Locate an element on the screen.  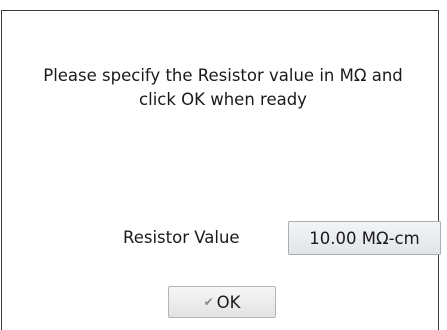
instruction-line-2: click OK when ready is located at coordinates (223, 99).